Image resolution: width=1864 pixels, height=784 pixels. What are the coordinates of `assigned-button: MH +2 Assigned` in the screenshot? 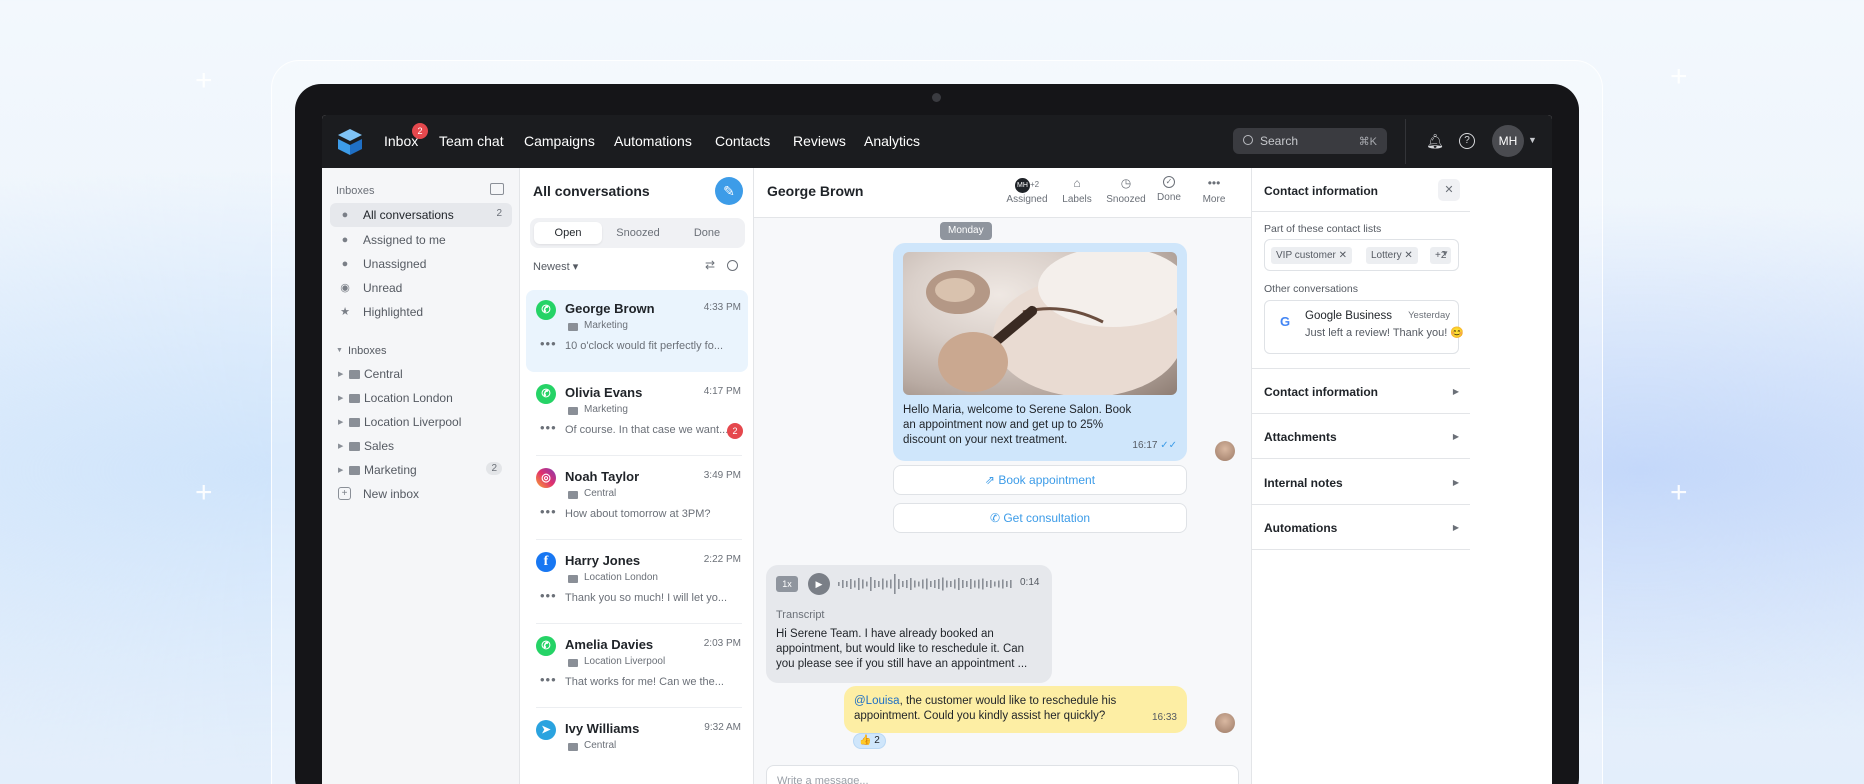 It's located at (1027, 190).